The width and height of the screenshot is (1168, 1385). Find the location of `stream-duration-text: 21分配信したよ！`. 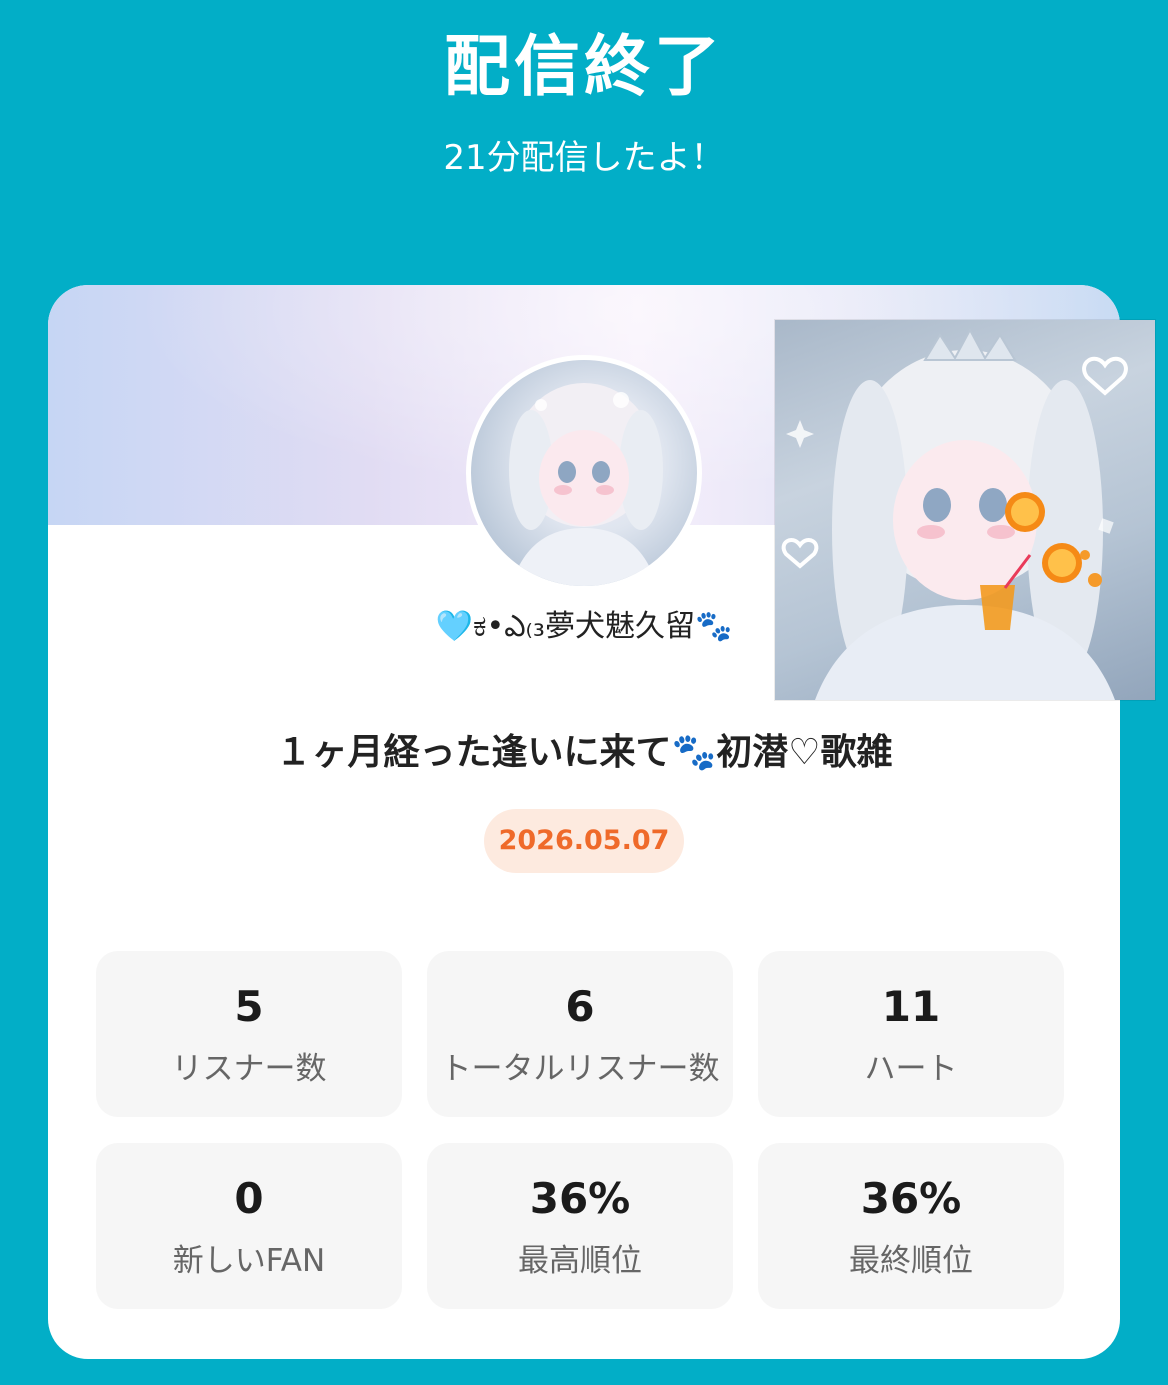

stream-duration-text: 21分配信したよ！ is located at coordinates (584, 158).